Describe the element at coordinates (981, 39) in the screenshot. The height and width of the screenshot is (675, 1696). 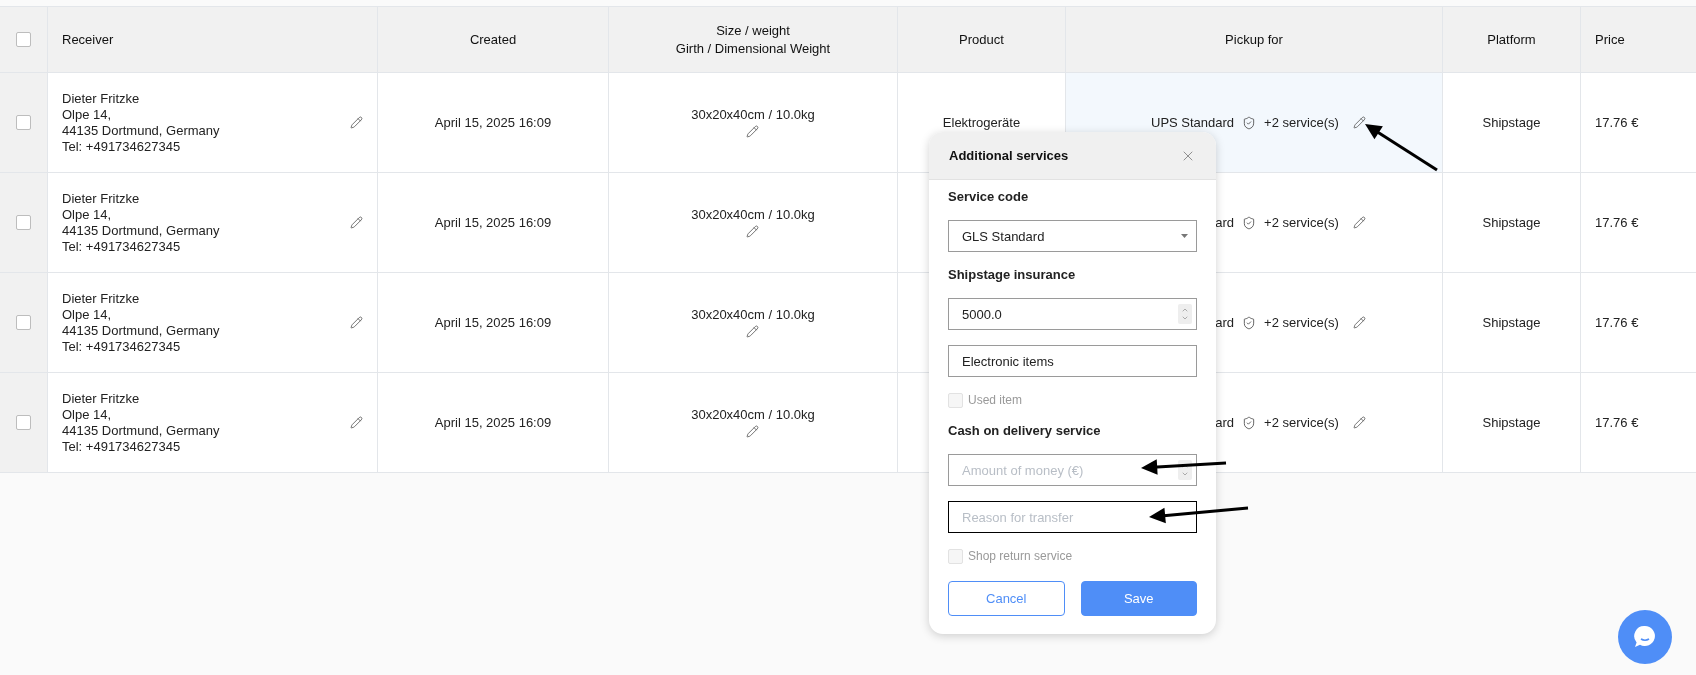
I see `column-header: Product` at that location.